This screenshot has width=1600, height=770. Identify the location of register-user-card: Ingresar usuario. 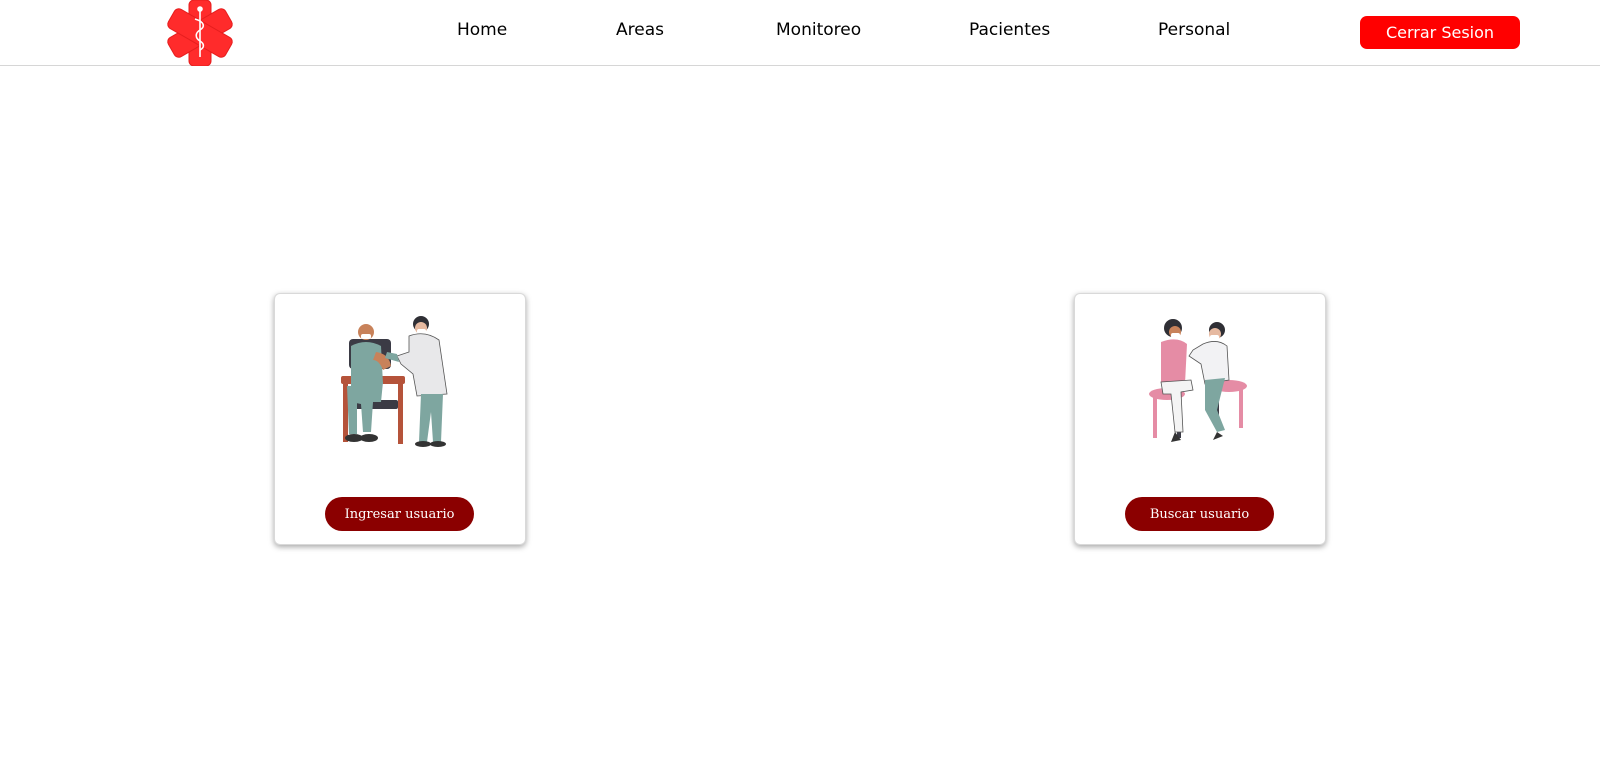
(400, 419).